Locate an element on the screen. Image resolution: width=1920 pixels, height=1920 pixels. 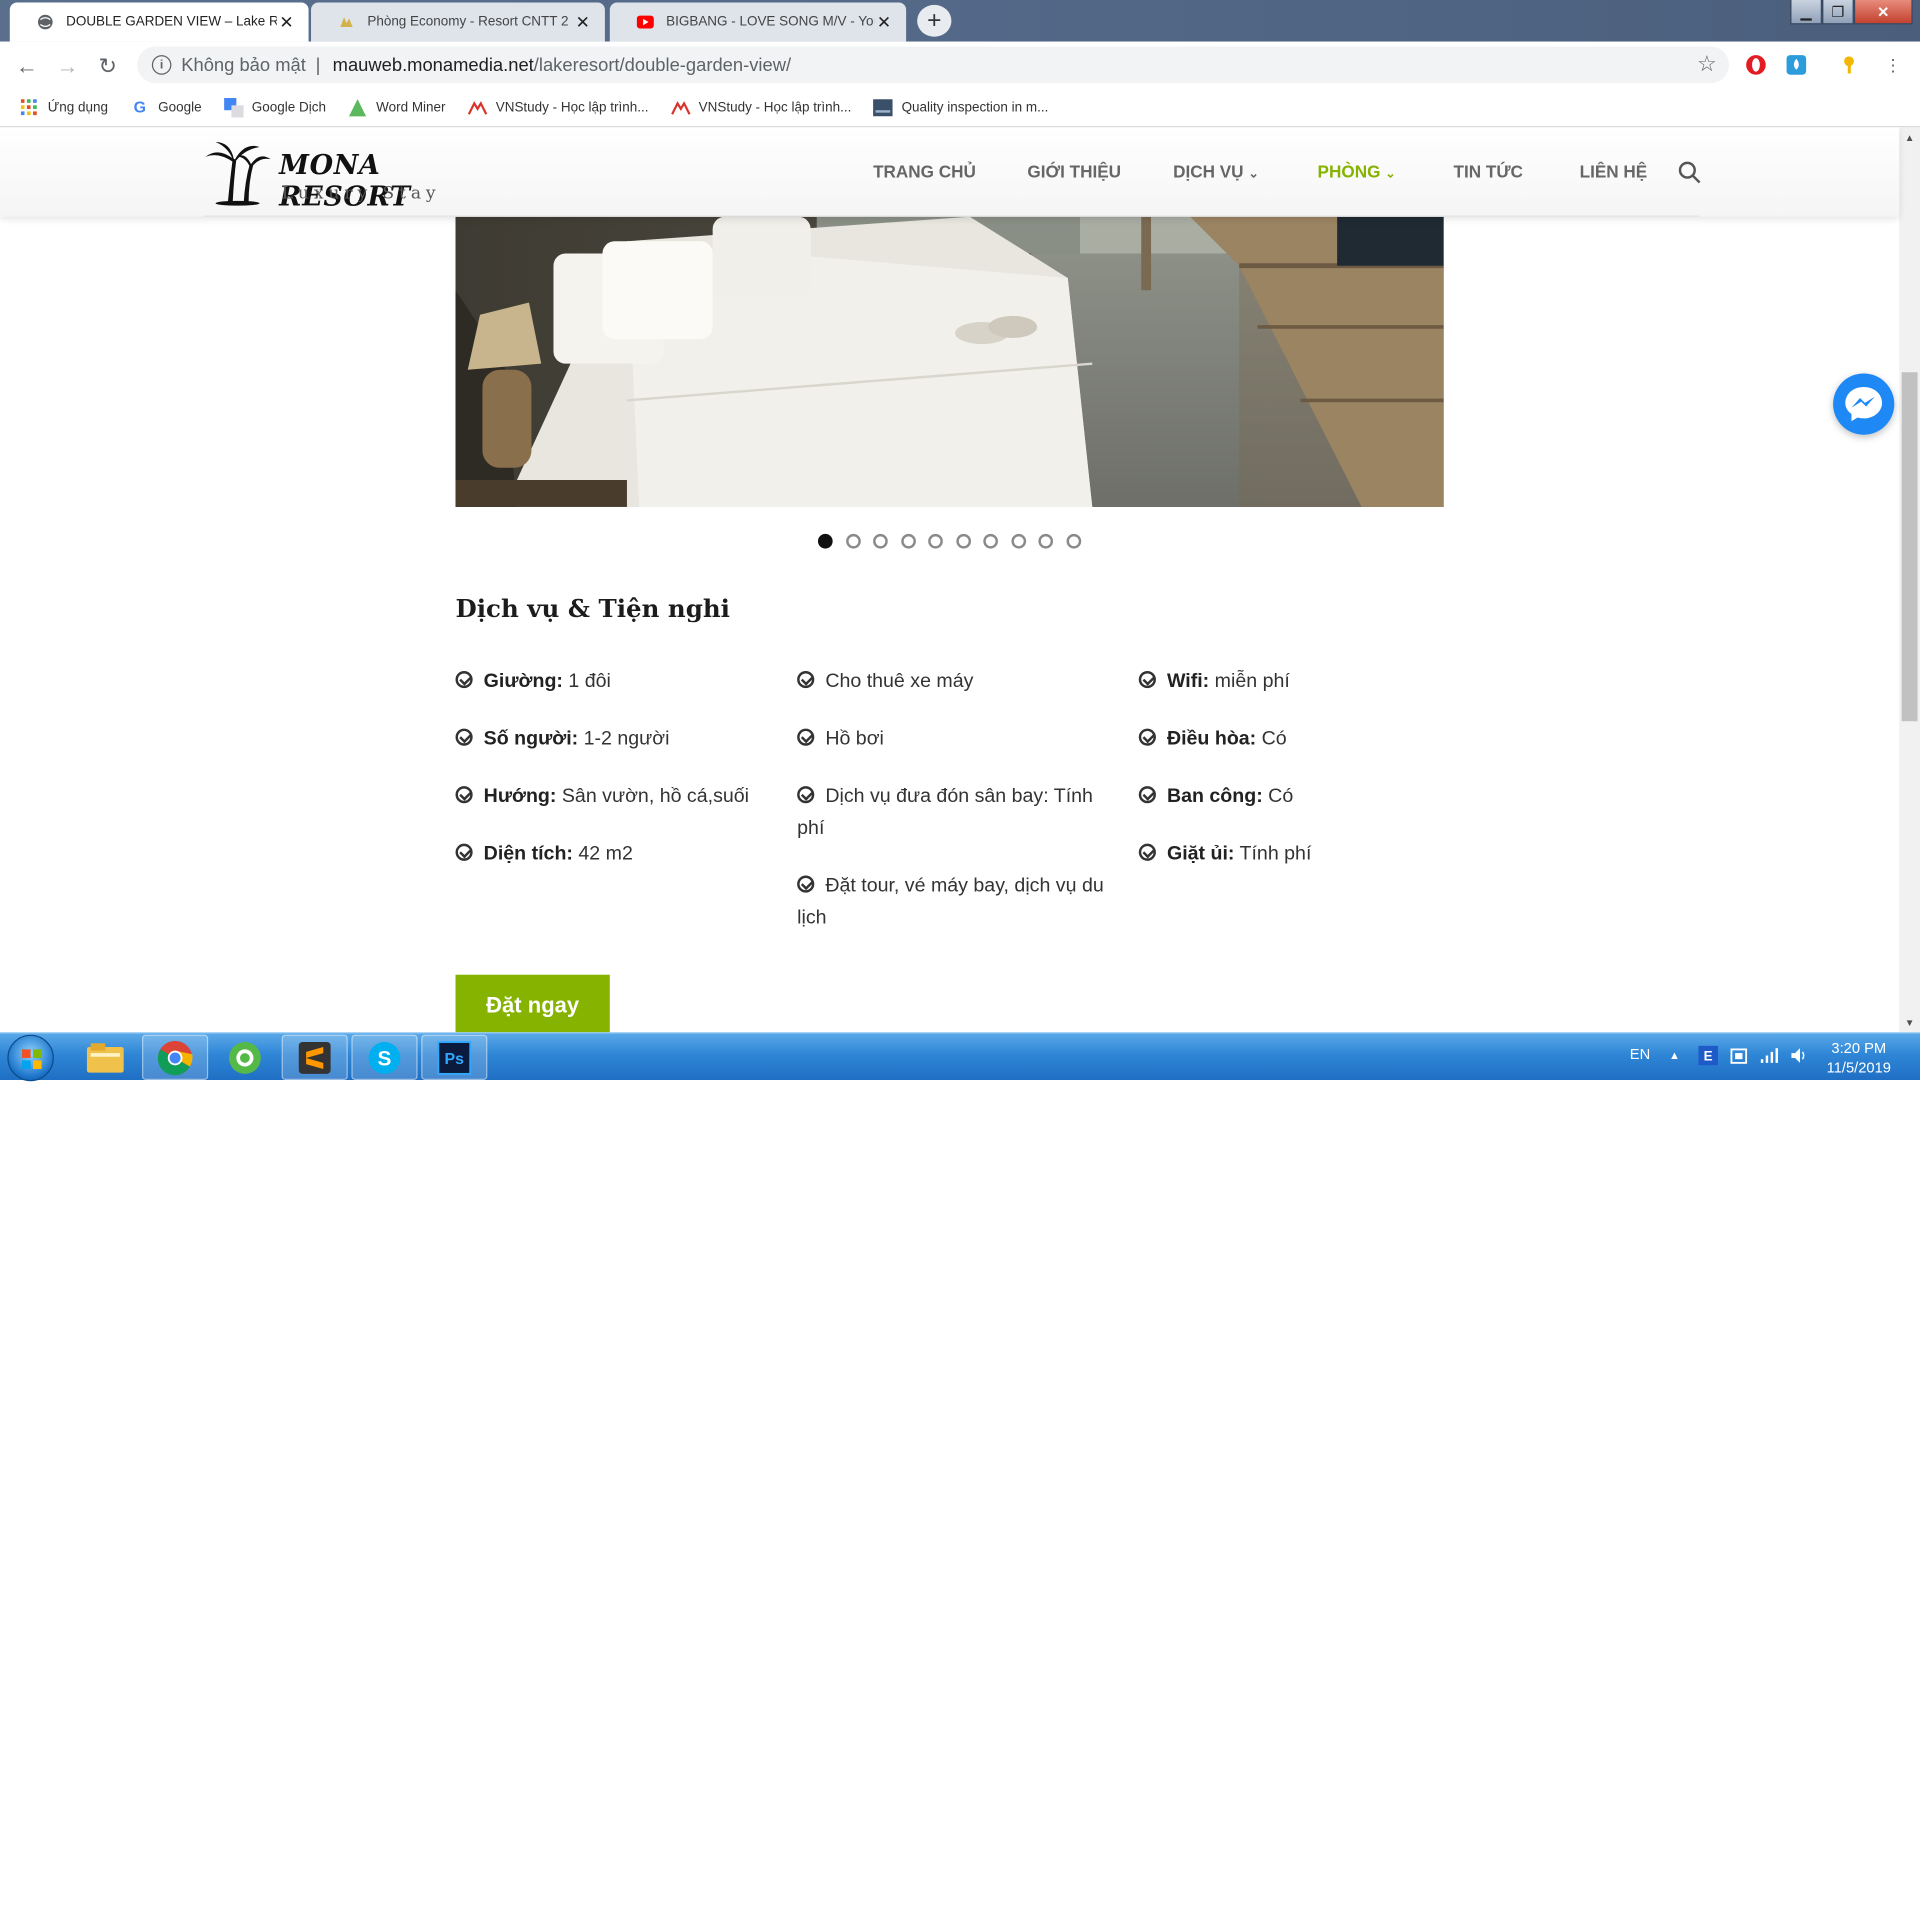
amenity-label: Diện tích: is located at coordinates (528, 854).